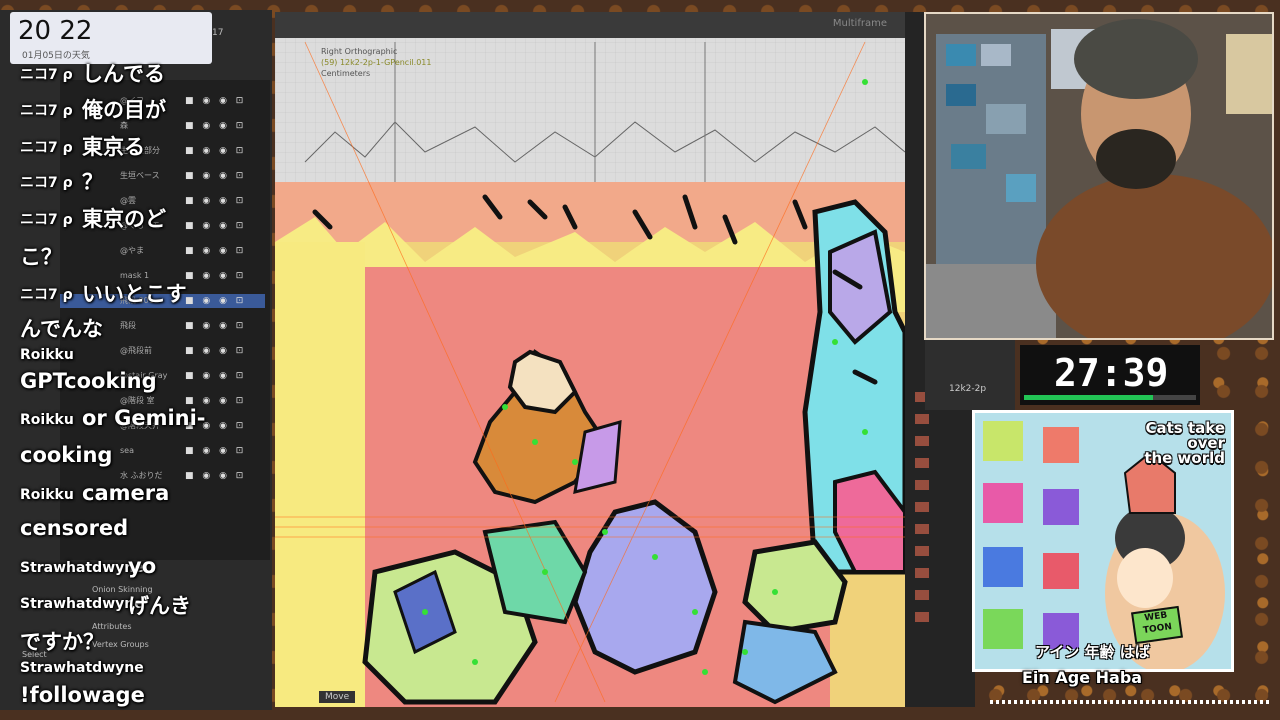 The width and height of the screenshot is (1280, 720). I want to click on chat-message: しんでる, so click(123, 74).